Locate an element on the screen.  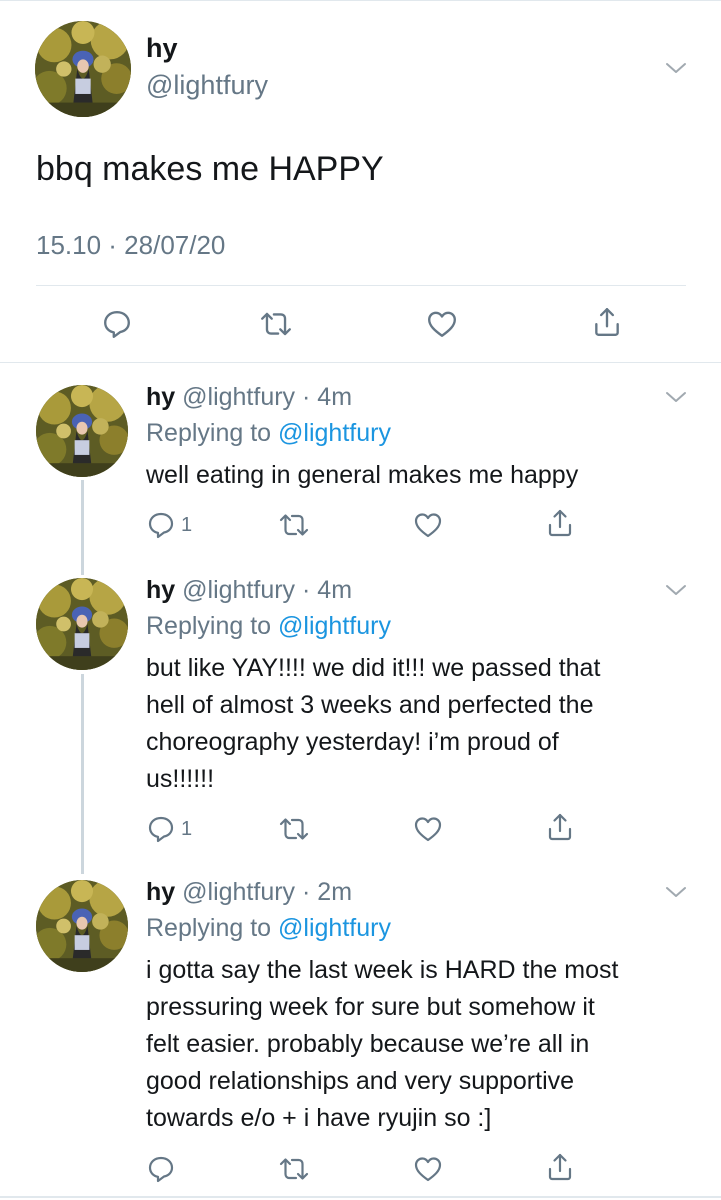
reply-time: 2m is located at coordinates (334, 892).